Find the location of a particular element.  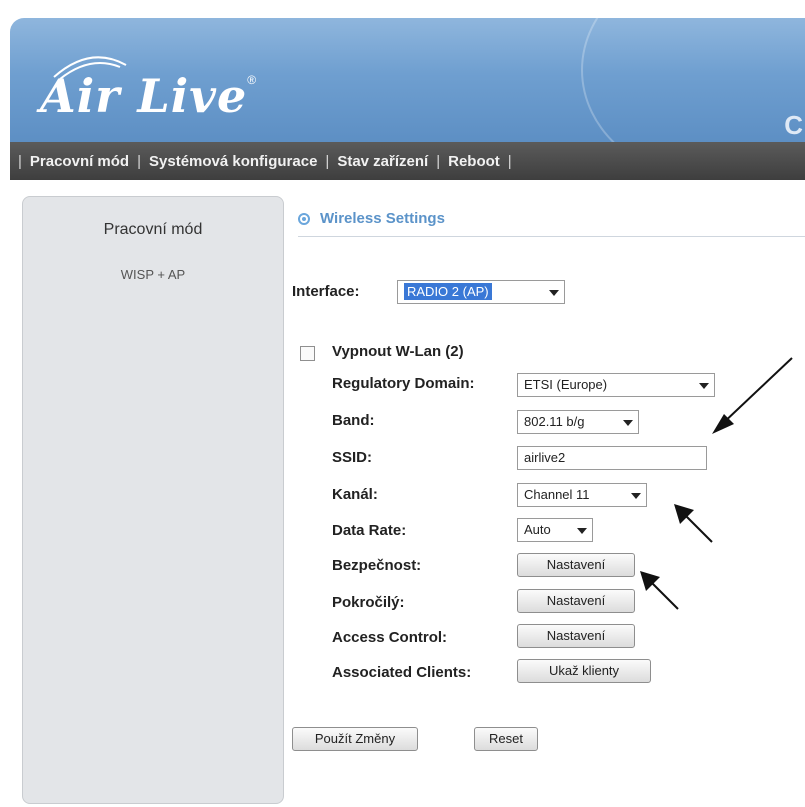

nav-item-pracovni-mod: Pracovní mód is located at coordinates (79, 161).